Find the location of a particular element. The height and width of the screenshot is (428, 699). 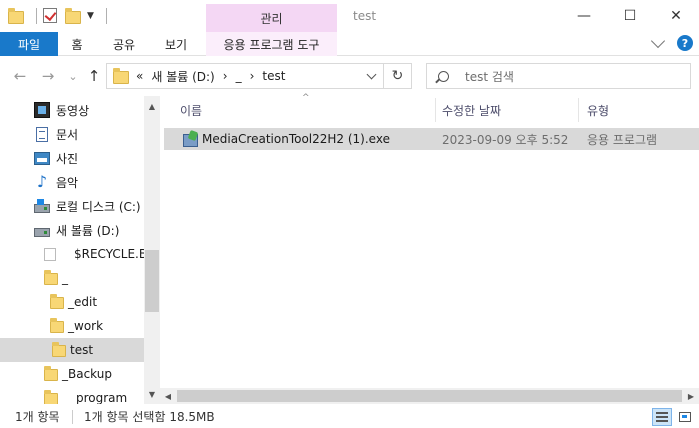

music-icon: ♪ is located at coordinates (42, 181).